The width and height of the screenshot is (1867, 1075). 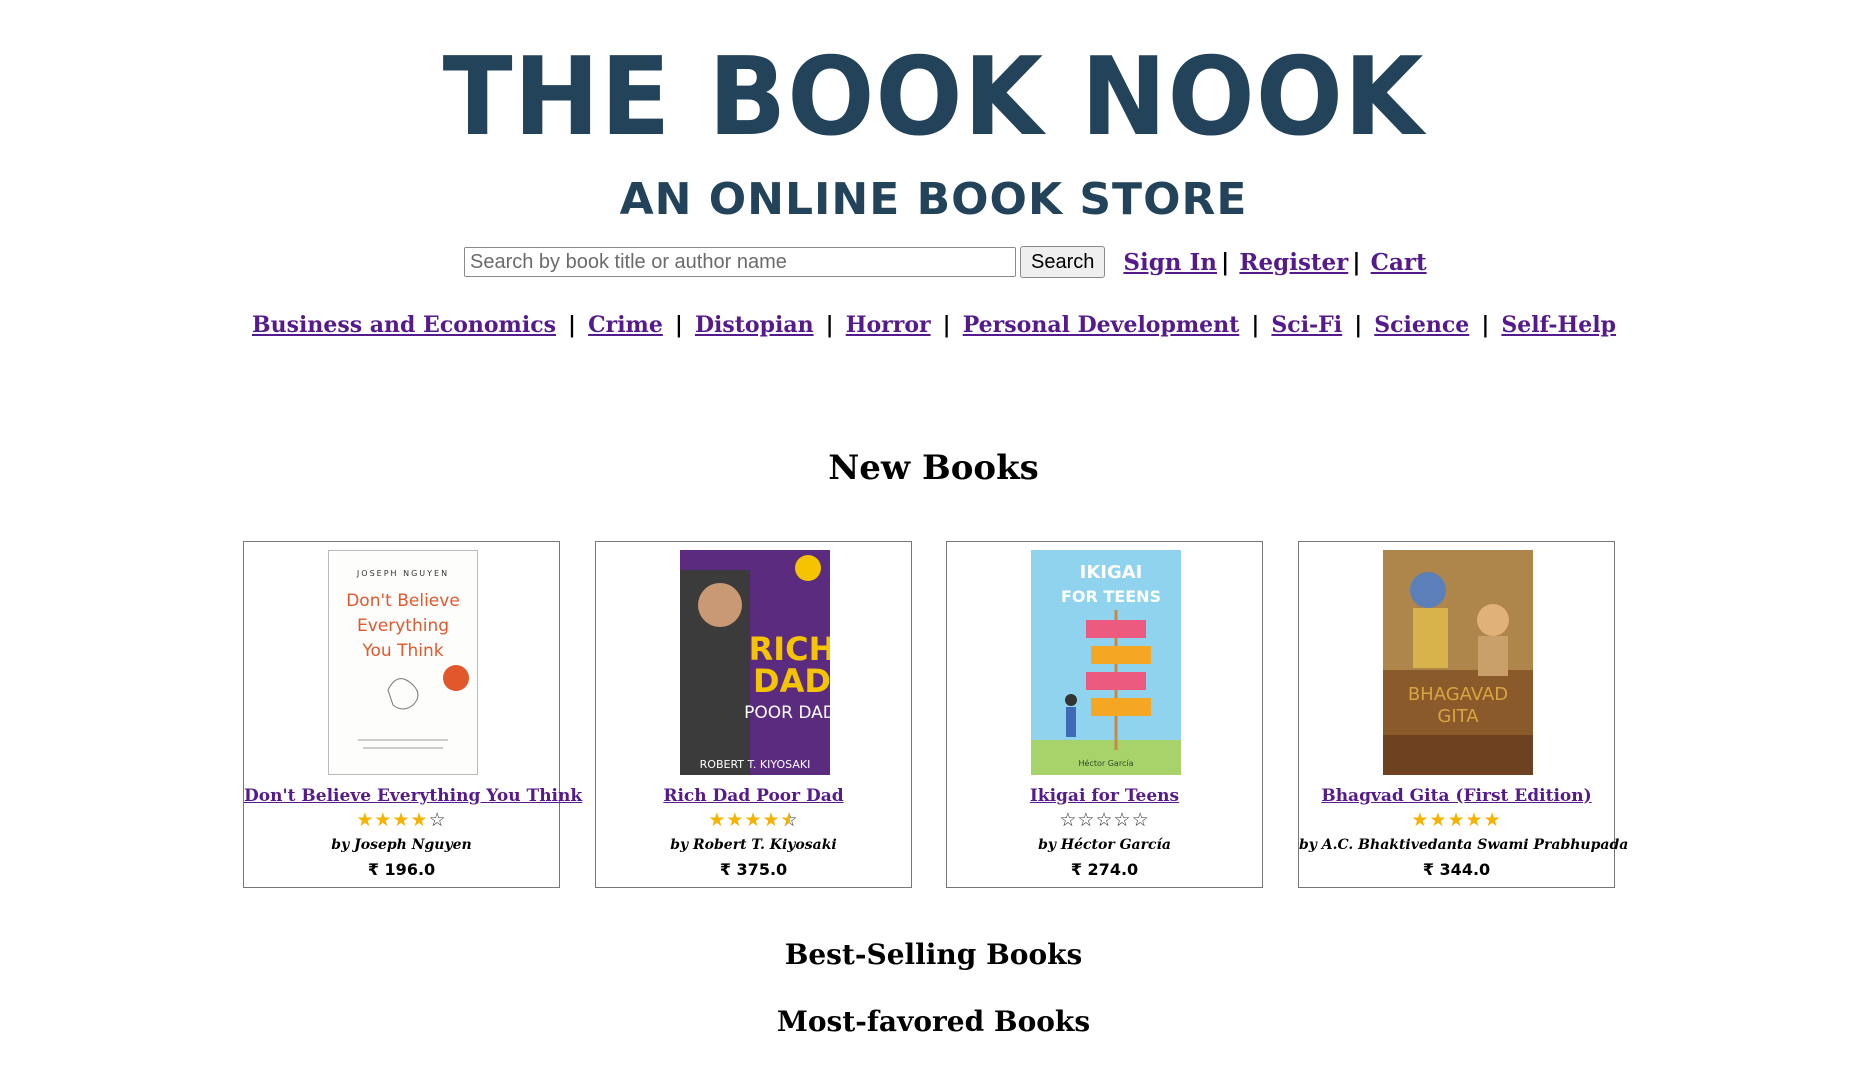 I want to click on book-title-link: Bhagvad Gita (First Edition), so click(x=1456, y=796).